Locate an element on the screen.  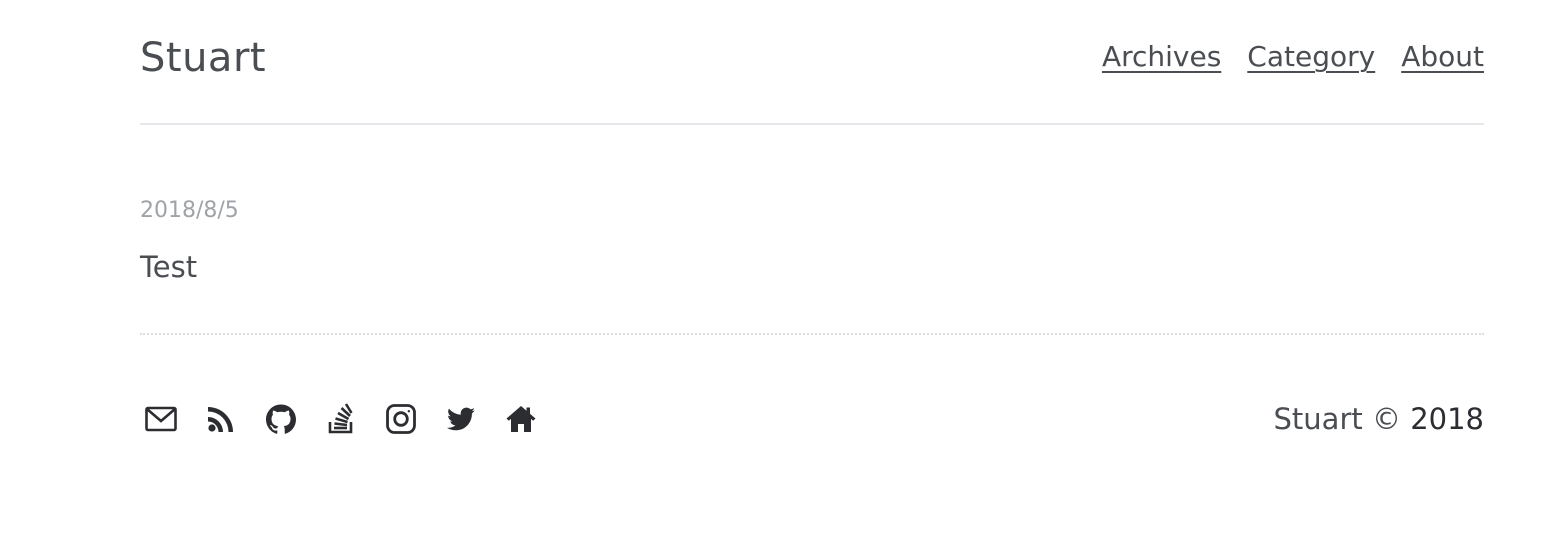
copyright-symbol: © is located at coordinates (1386, 419).